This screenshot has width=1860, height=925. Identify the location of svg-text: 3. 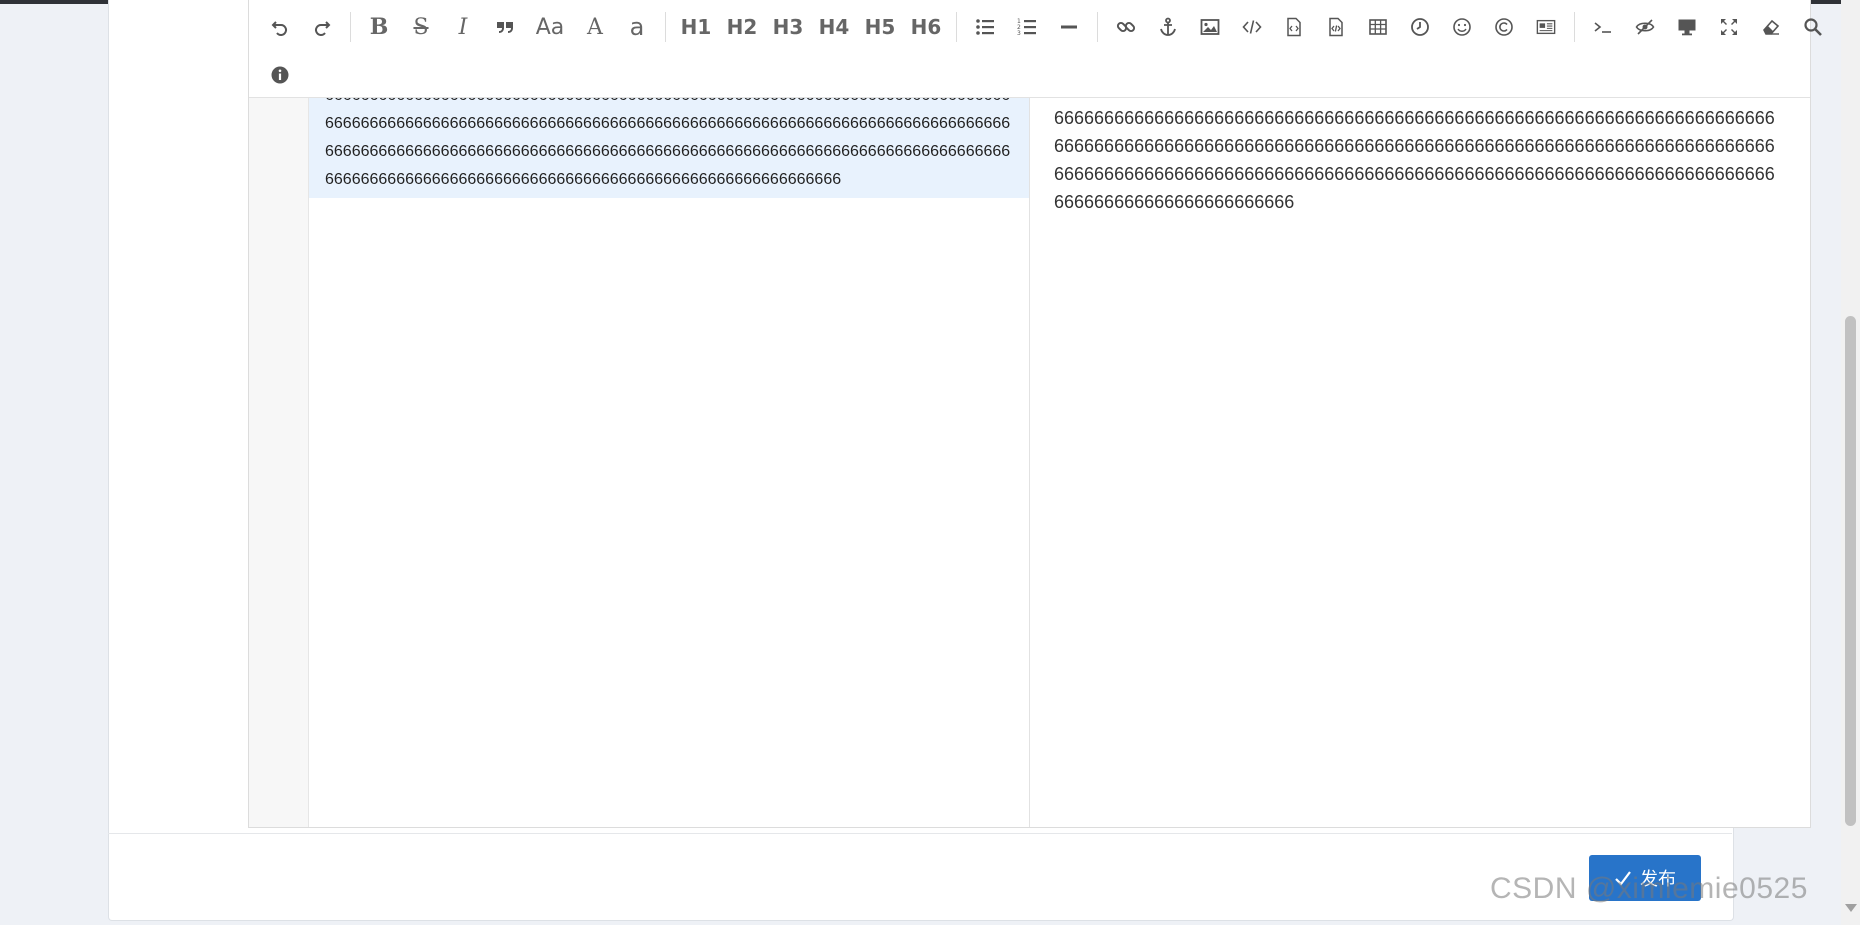
(1019, 33).